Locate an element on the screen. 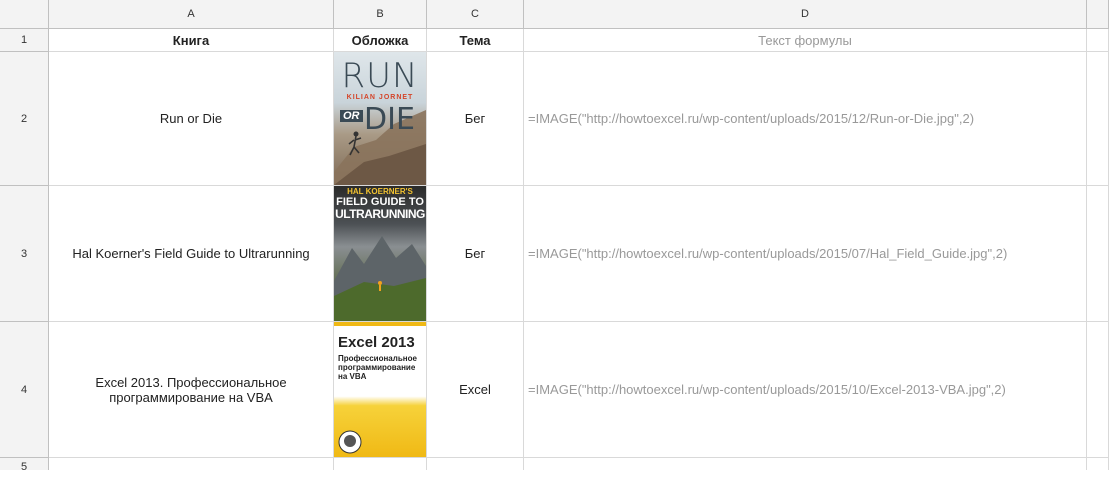 This screenshot has width=1109, height=479. cell-a1: Книга is located at coordinates (191, 40).